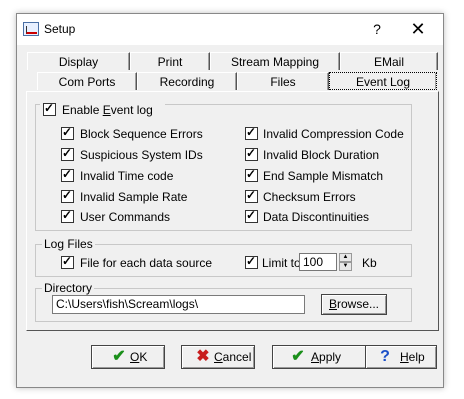 The height and width of the screenshot is (399, 464). I want to click on invalid-time-code-checkbox, so click(67, 174).